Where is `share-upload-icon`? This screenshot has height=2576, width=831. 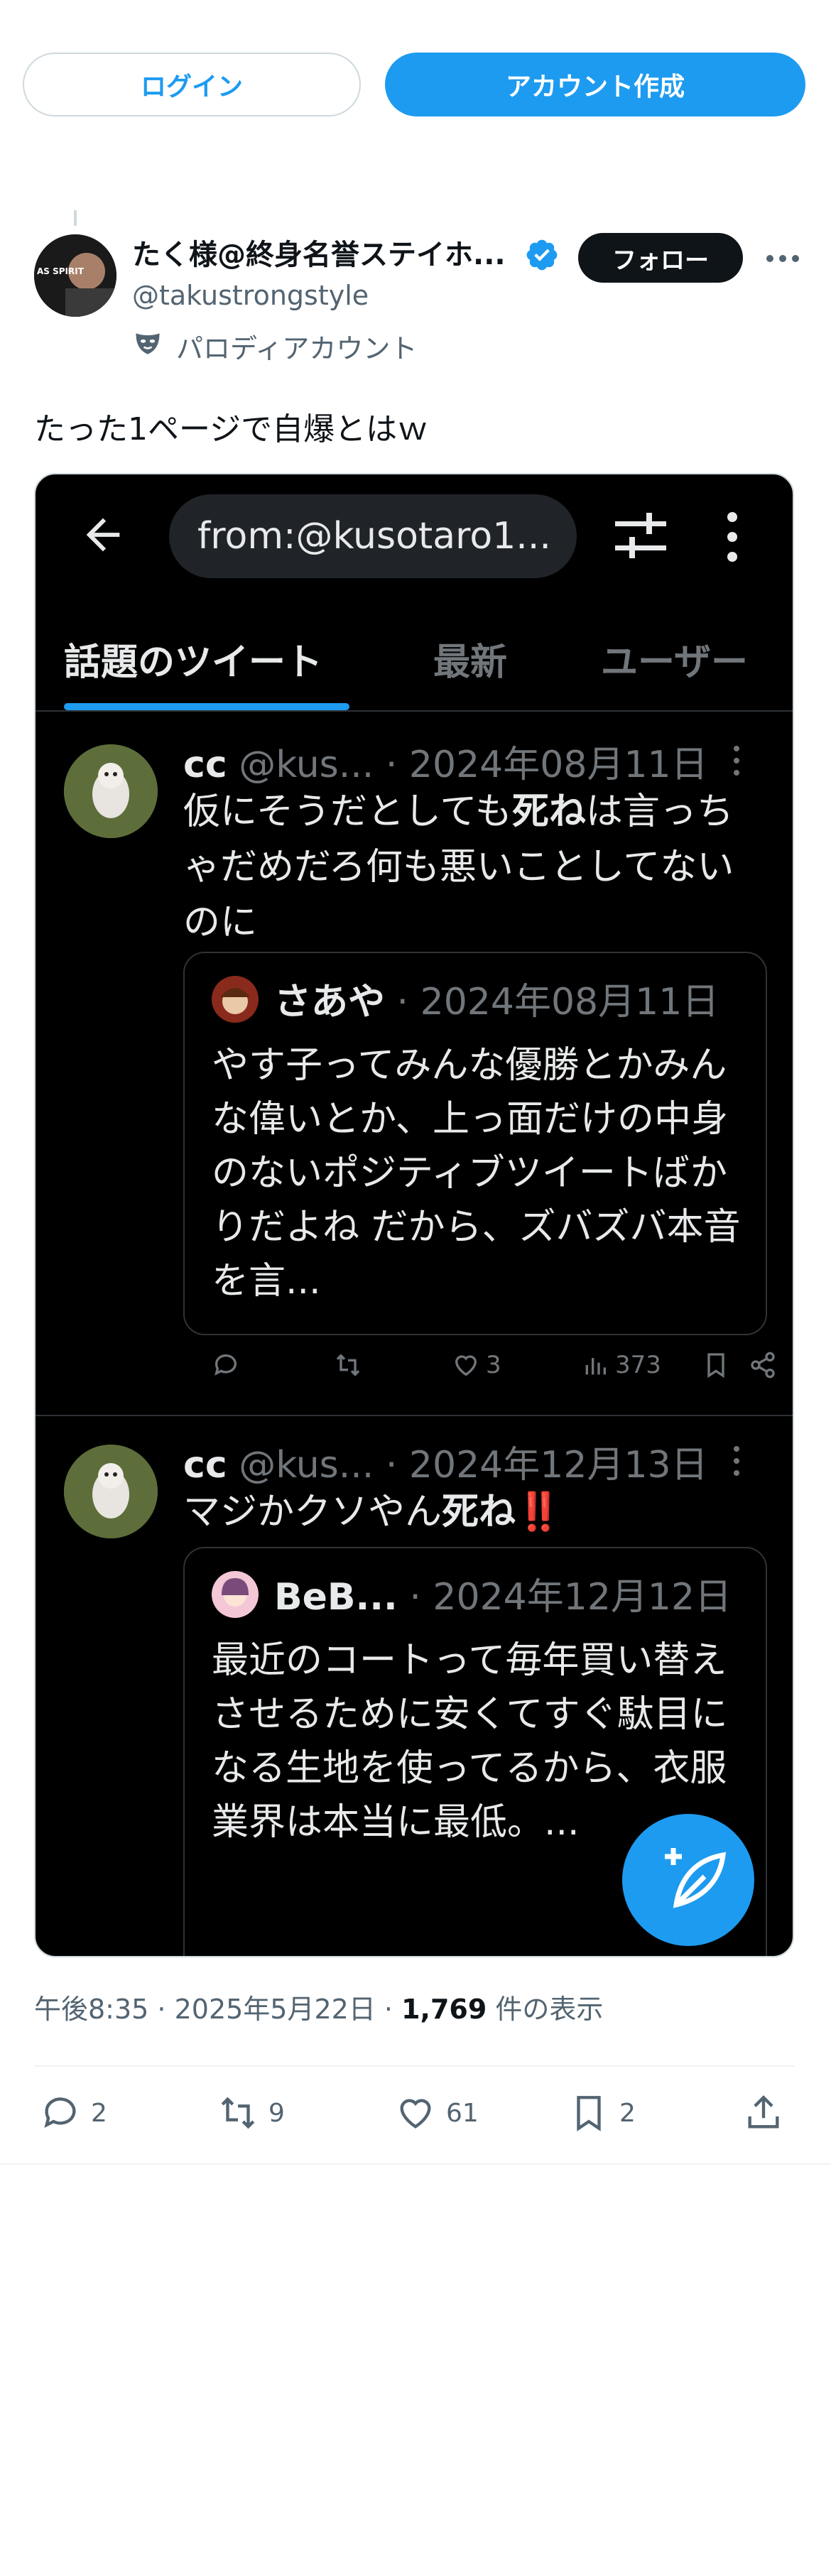 share-upload-icon is located at coordinates (763, 2112).